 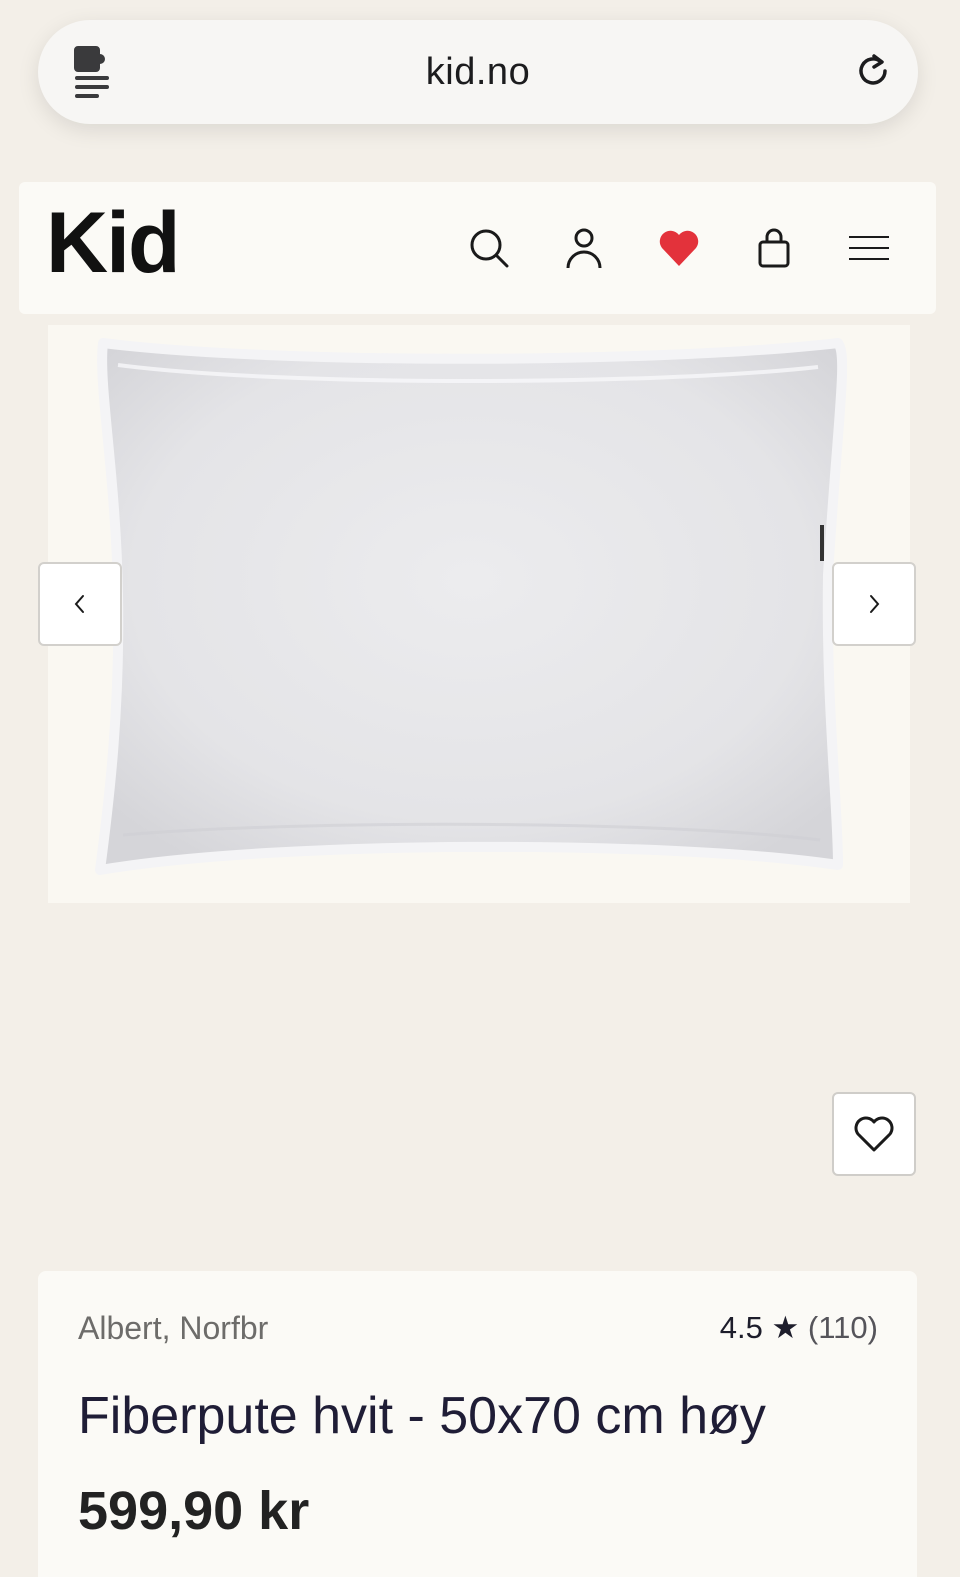 I want to click on menu-icon, so click(x=869, y=248).